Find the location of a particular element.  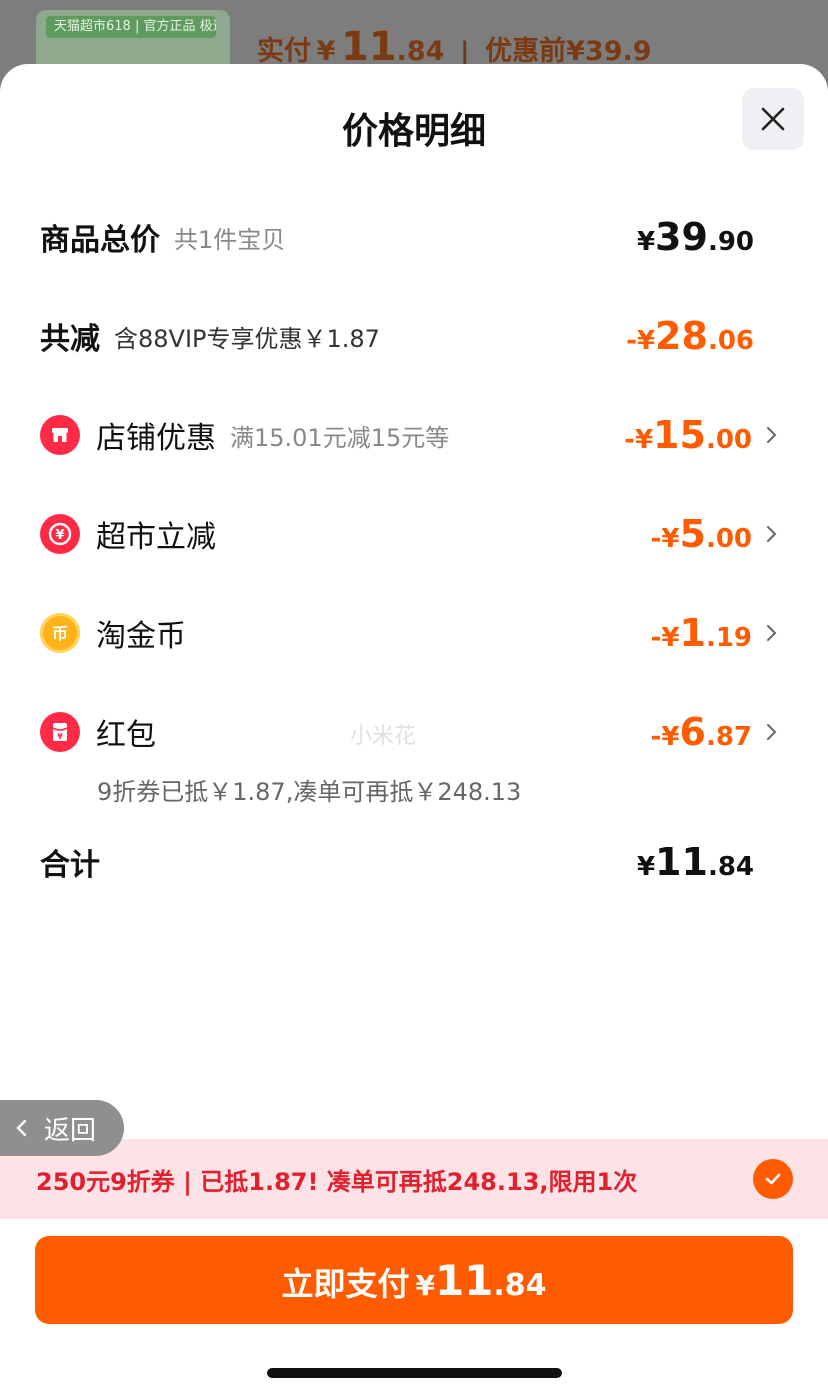

red-packet-icon: ¥ is located at coordinates (60, 732).